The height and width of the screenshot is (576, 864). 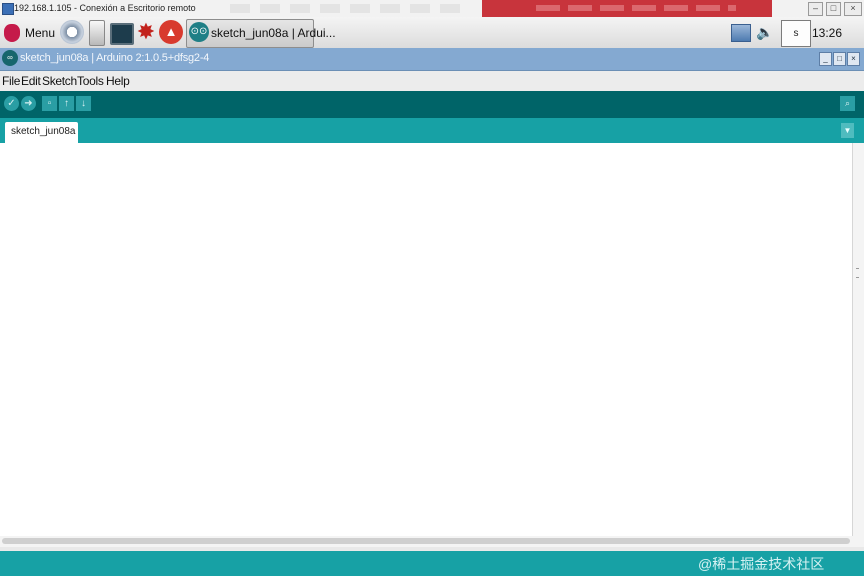 What do you see at coordinates (59, 81) in the screenshot?
I see `menu-sketch: Sketch` at bounding box center [59, 81].